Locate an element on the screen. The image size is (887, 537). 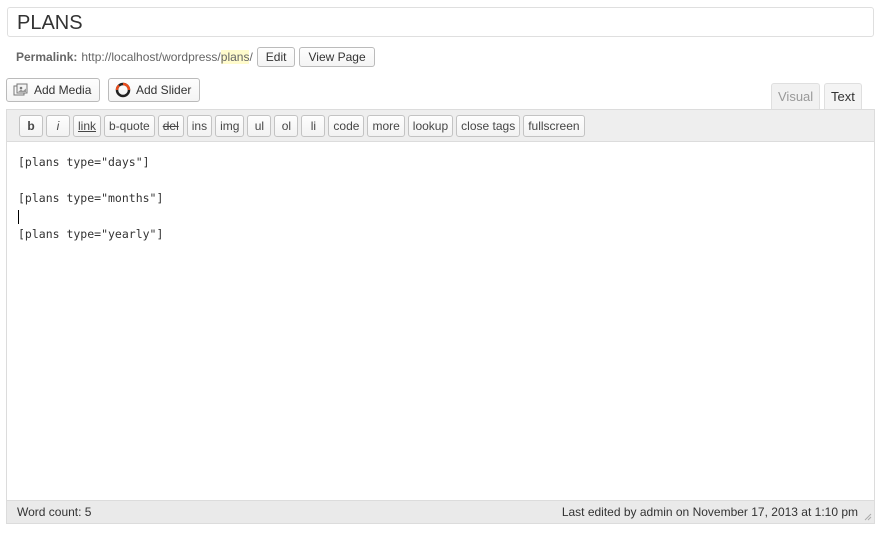
qt-ul-button: ul is located at coordinates (259, 125).